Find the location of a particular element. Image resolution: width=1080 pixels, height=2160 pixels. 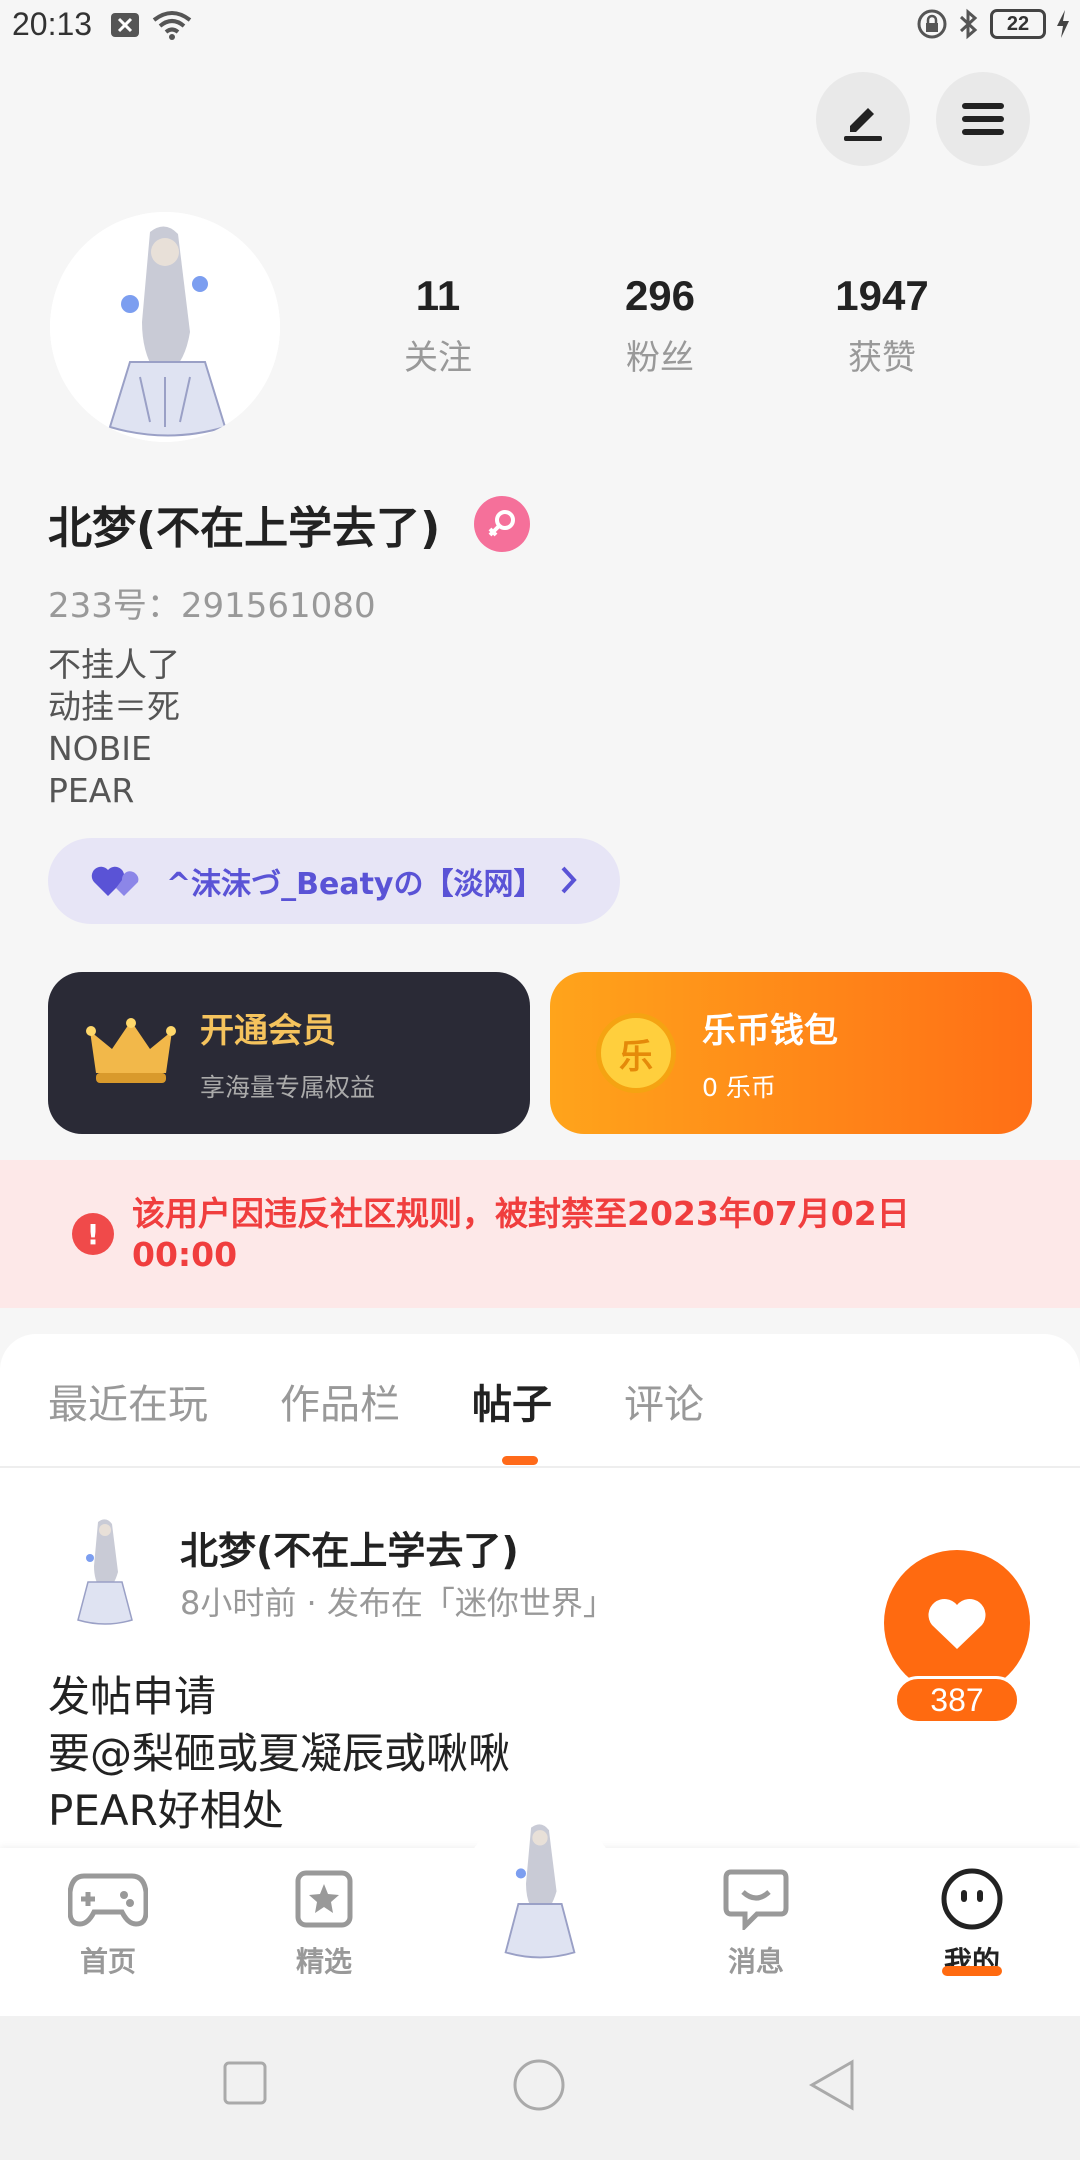

stat-likes-label: 获赞 is located at coordinates (882, 358).